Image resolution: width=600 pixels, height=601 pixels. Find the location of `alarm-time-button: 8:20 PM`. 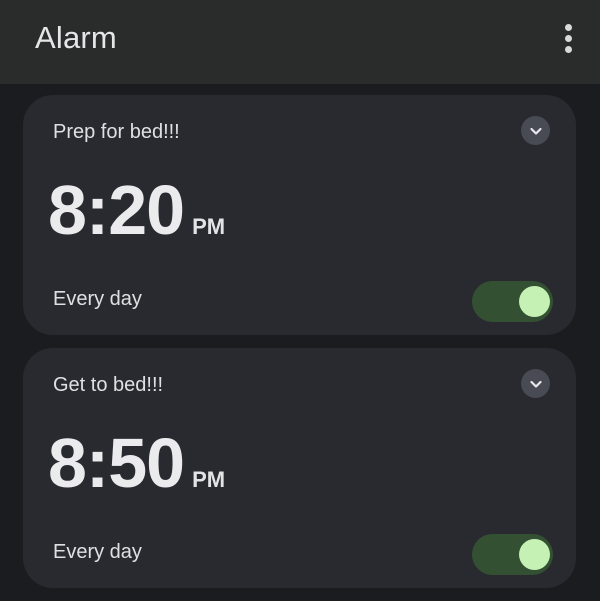

alarm-time-button: 8:20 PM is located at coordinates (136, 210).